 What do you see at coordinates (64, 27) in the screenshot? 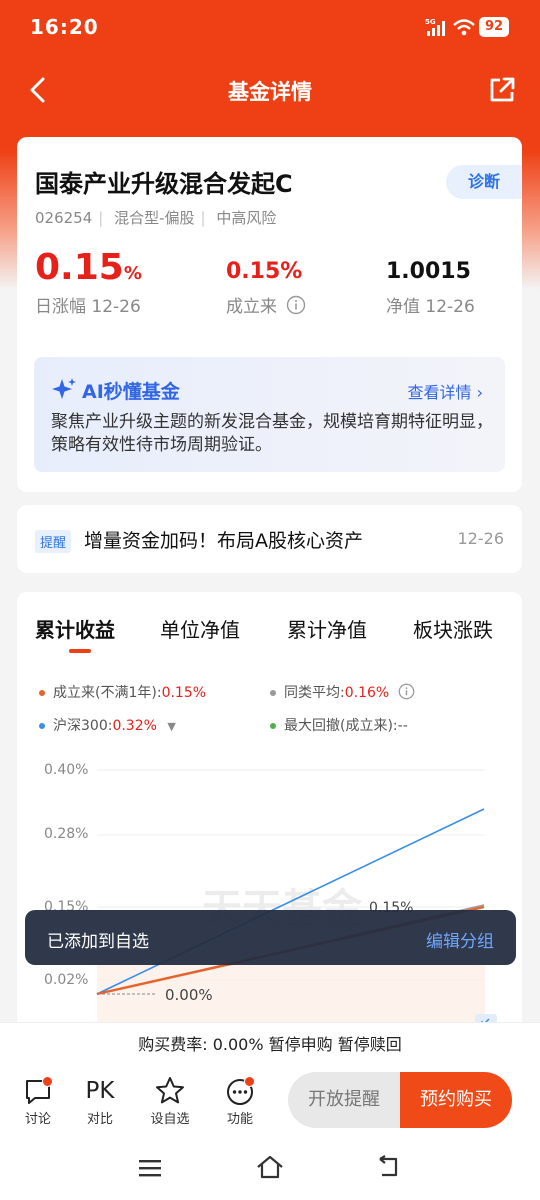
I see `status-time: 16:20` at bounding box center [64, 27].